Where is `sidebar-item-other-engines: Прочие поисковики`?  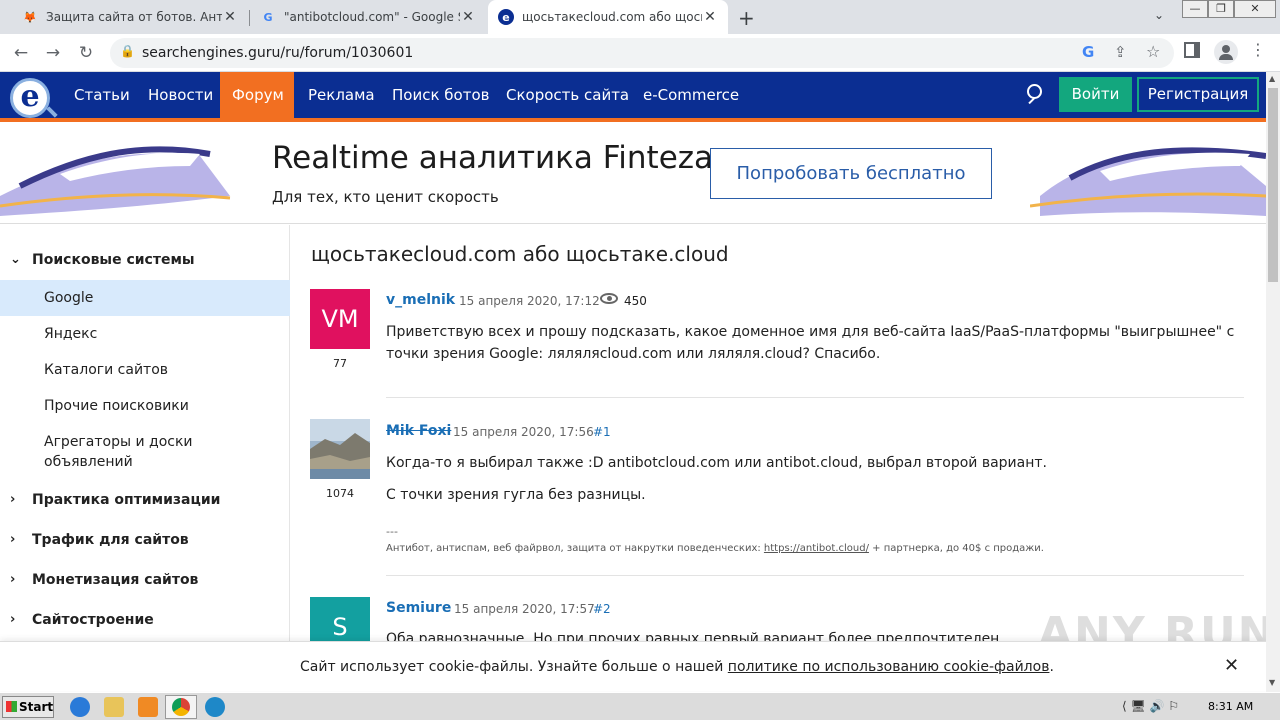
sidebar-item-other-engines: Прочие поисковики is located at coordinates (145, 406).